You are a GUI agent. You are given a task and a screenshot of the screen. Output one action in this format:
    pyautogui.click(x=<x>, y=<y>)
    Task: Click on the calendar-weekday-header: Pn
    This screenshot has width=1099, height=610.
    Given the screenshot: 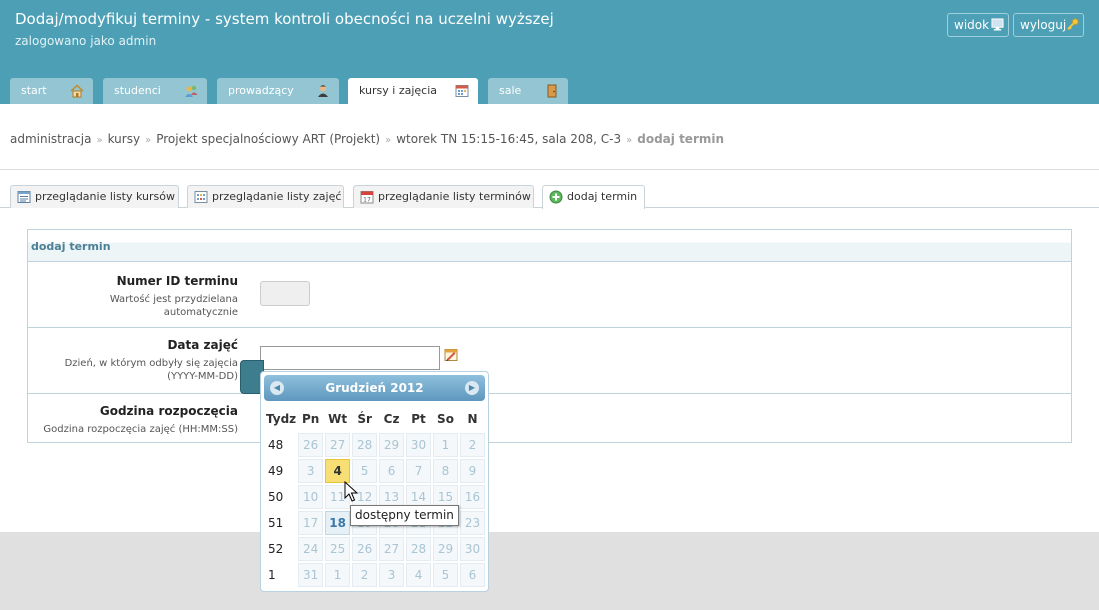 What is the action you would take?
    pyautogui.click(x=310, y=419)
    